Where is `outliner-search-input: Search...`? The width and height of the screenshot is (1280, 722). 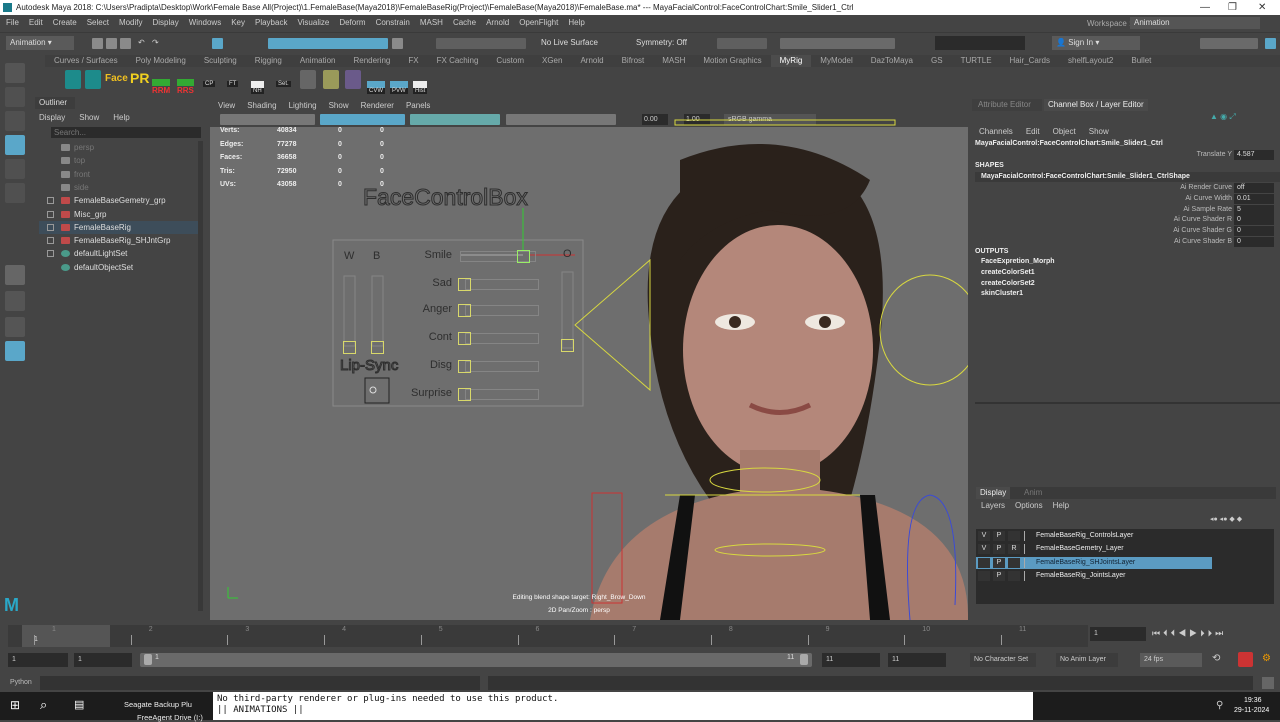
outliner-search-input: Search... is located at coordinates (126, 132).